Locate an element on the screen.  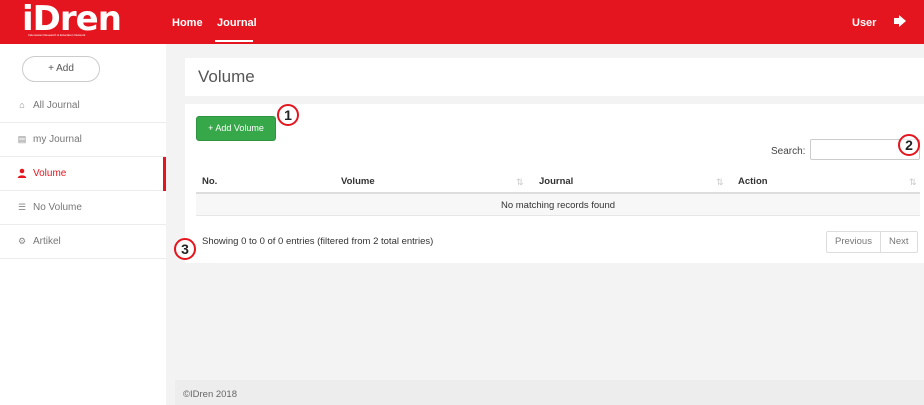
next-page-button: Next is located at coordinates (898, 242).